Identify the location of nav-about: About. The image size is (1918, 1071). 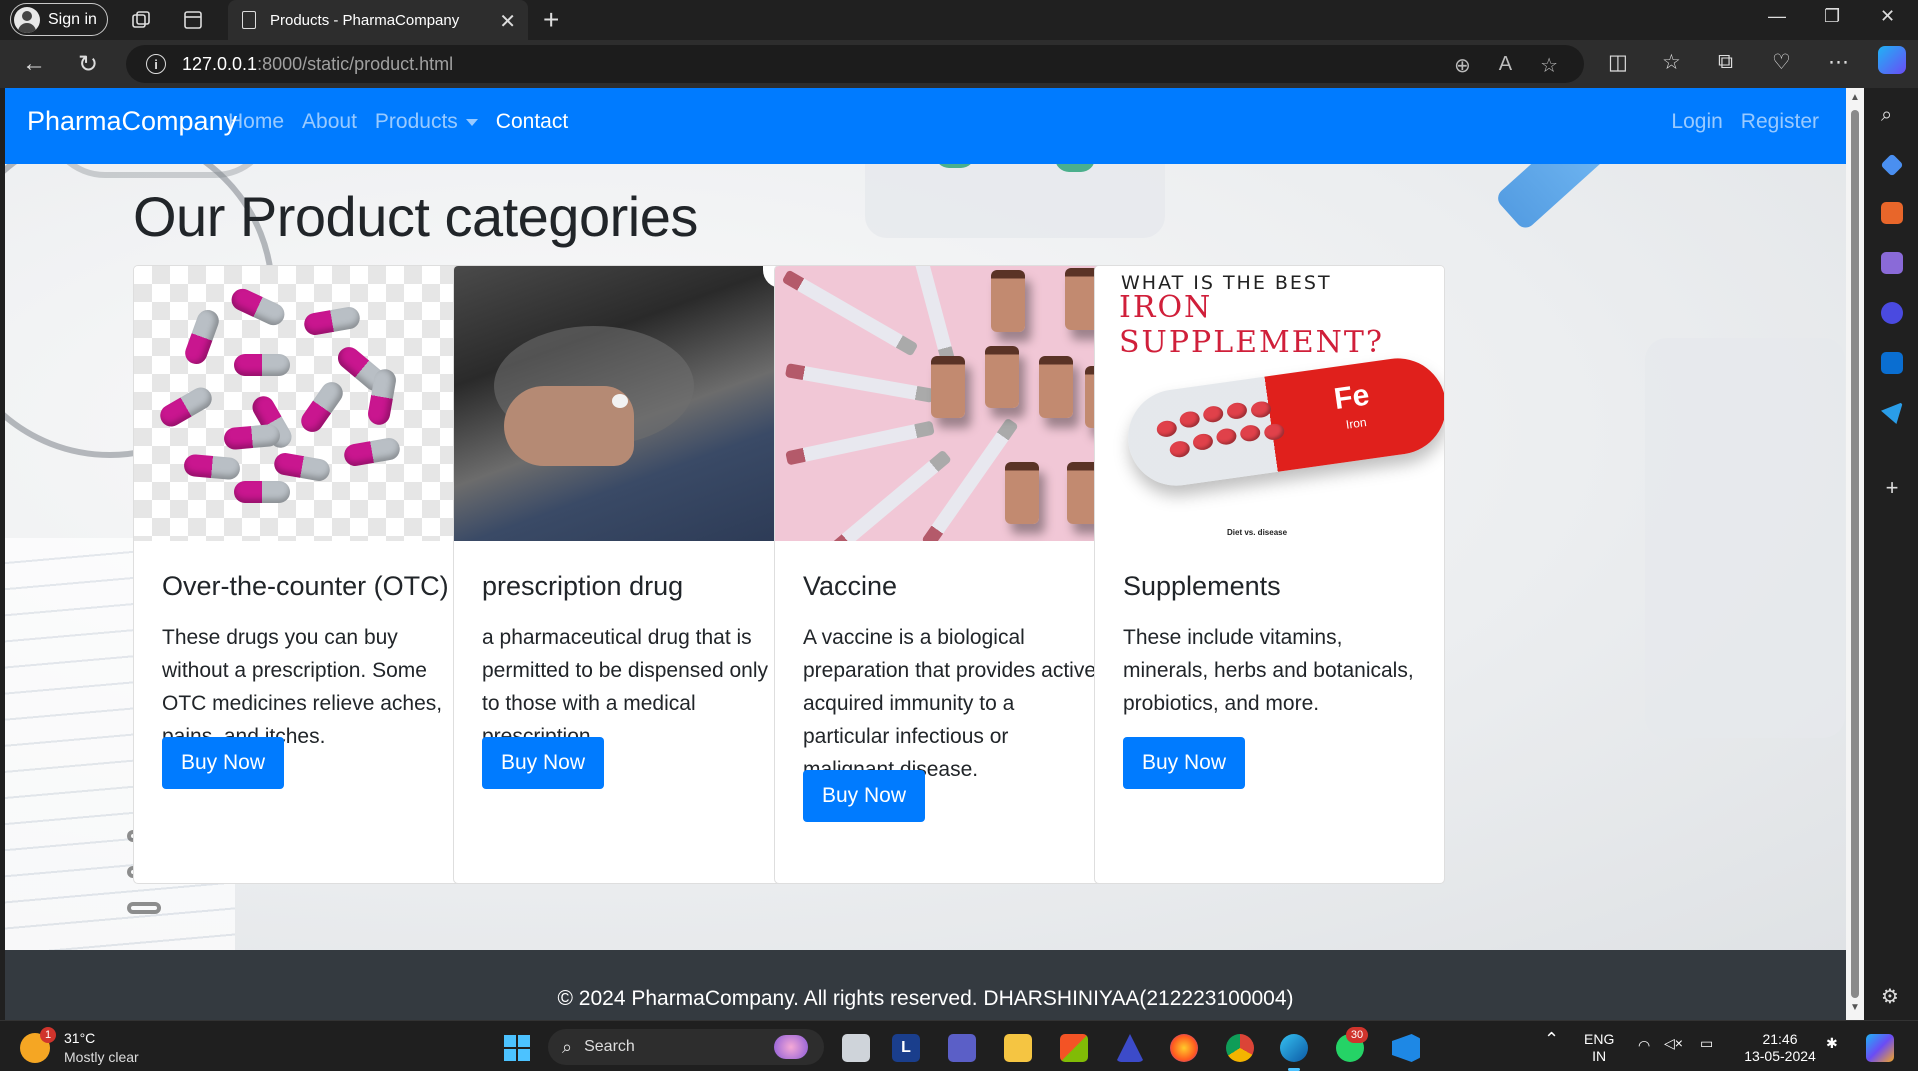
(329, 122).